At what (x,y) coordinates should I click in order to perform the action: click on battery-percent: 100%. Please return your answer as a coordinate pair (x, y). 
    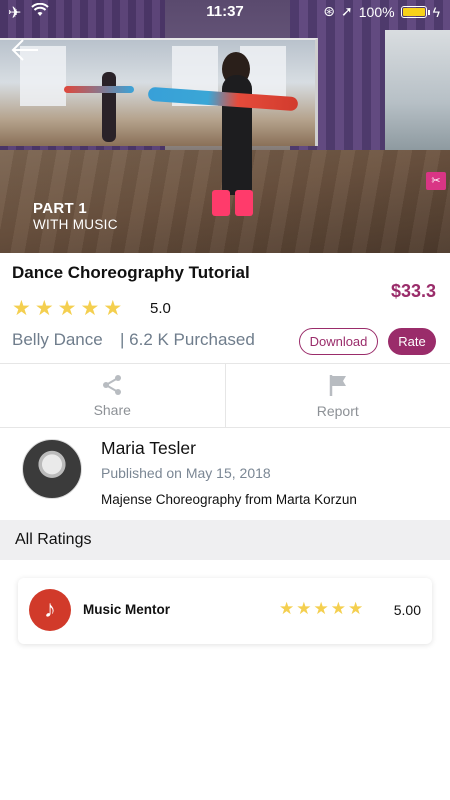
    Looking at the image, I should click on (376, 11).